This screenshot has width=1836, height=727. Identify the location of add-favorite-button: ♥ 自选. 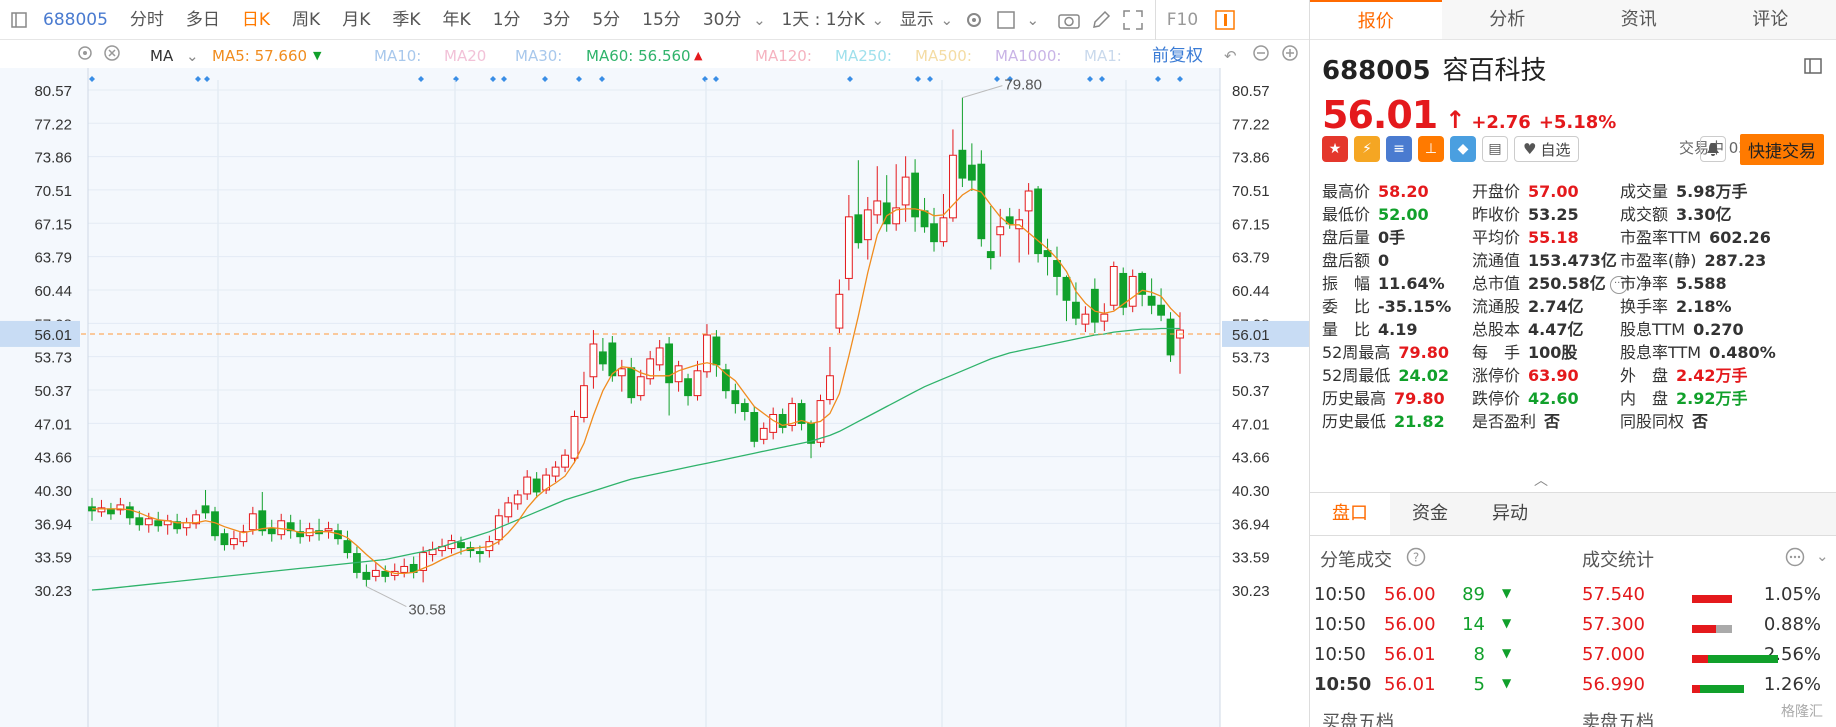
(1547, 149).